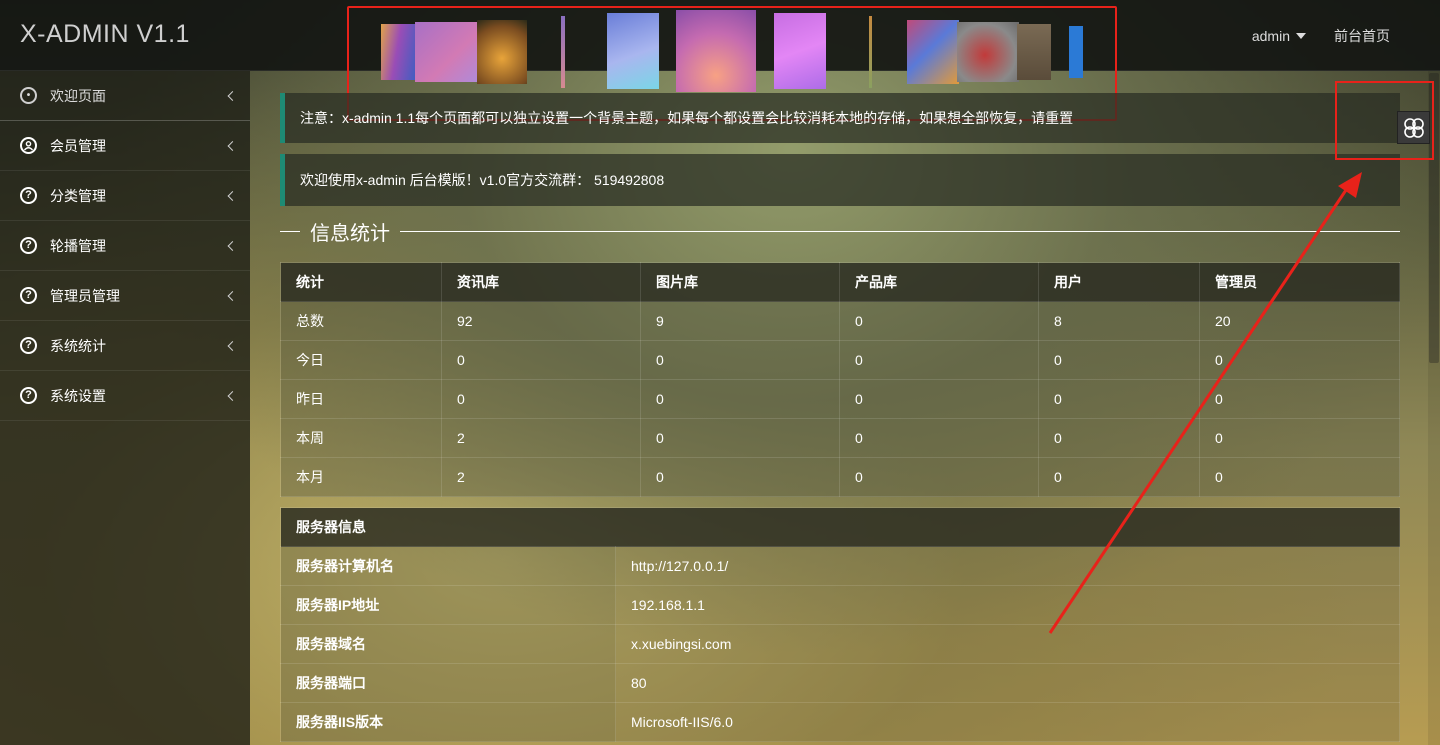 The width and height of the screenshot is (1440, 745). I want to click on row-label: 服务器域名, so click(448, 644).